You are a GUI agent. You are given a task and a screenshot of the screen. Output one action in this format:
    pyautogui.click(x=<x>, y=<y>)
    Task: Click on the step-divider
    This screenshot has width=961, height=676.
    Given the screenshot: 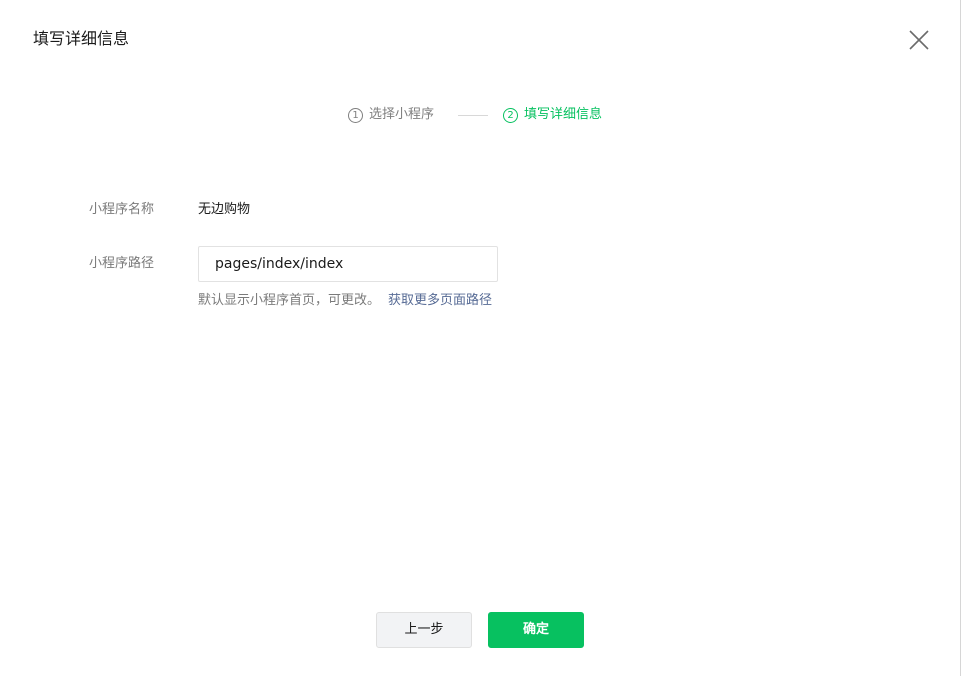 What is the action you would take?
    pyautogui.click(x=473, y=115)
    